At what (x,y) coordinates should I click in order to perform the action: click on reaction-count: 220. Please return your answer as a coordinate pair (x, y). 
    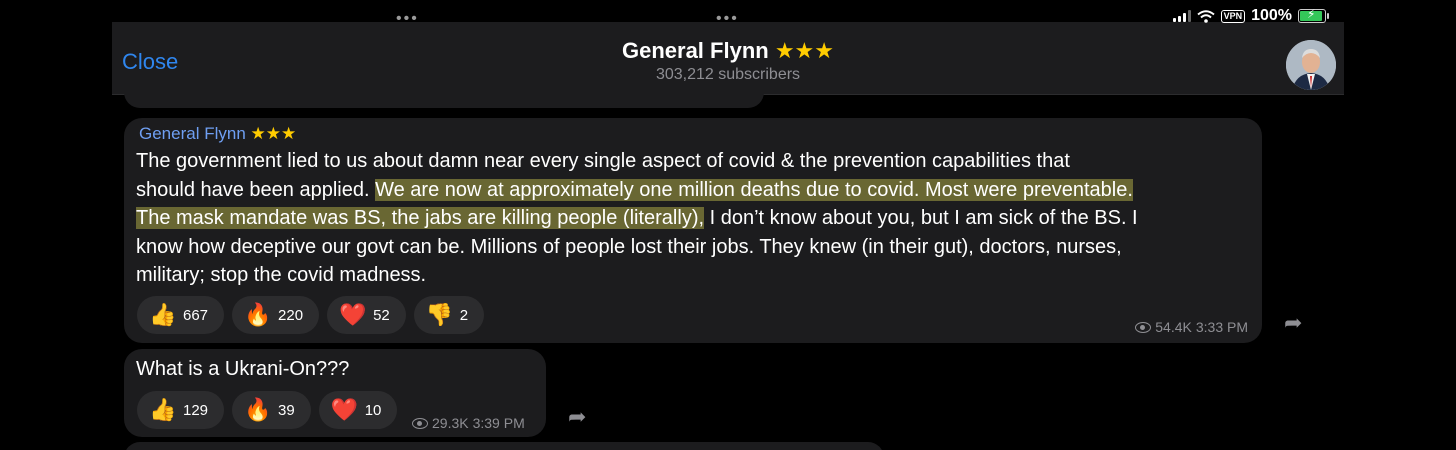
    Looking at the image, I should click on (291, 315).